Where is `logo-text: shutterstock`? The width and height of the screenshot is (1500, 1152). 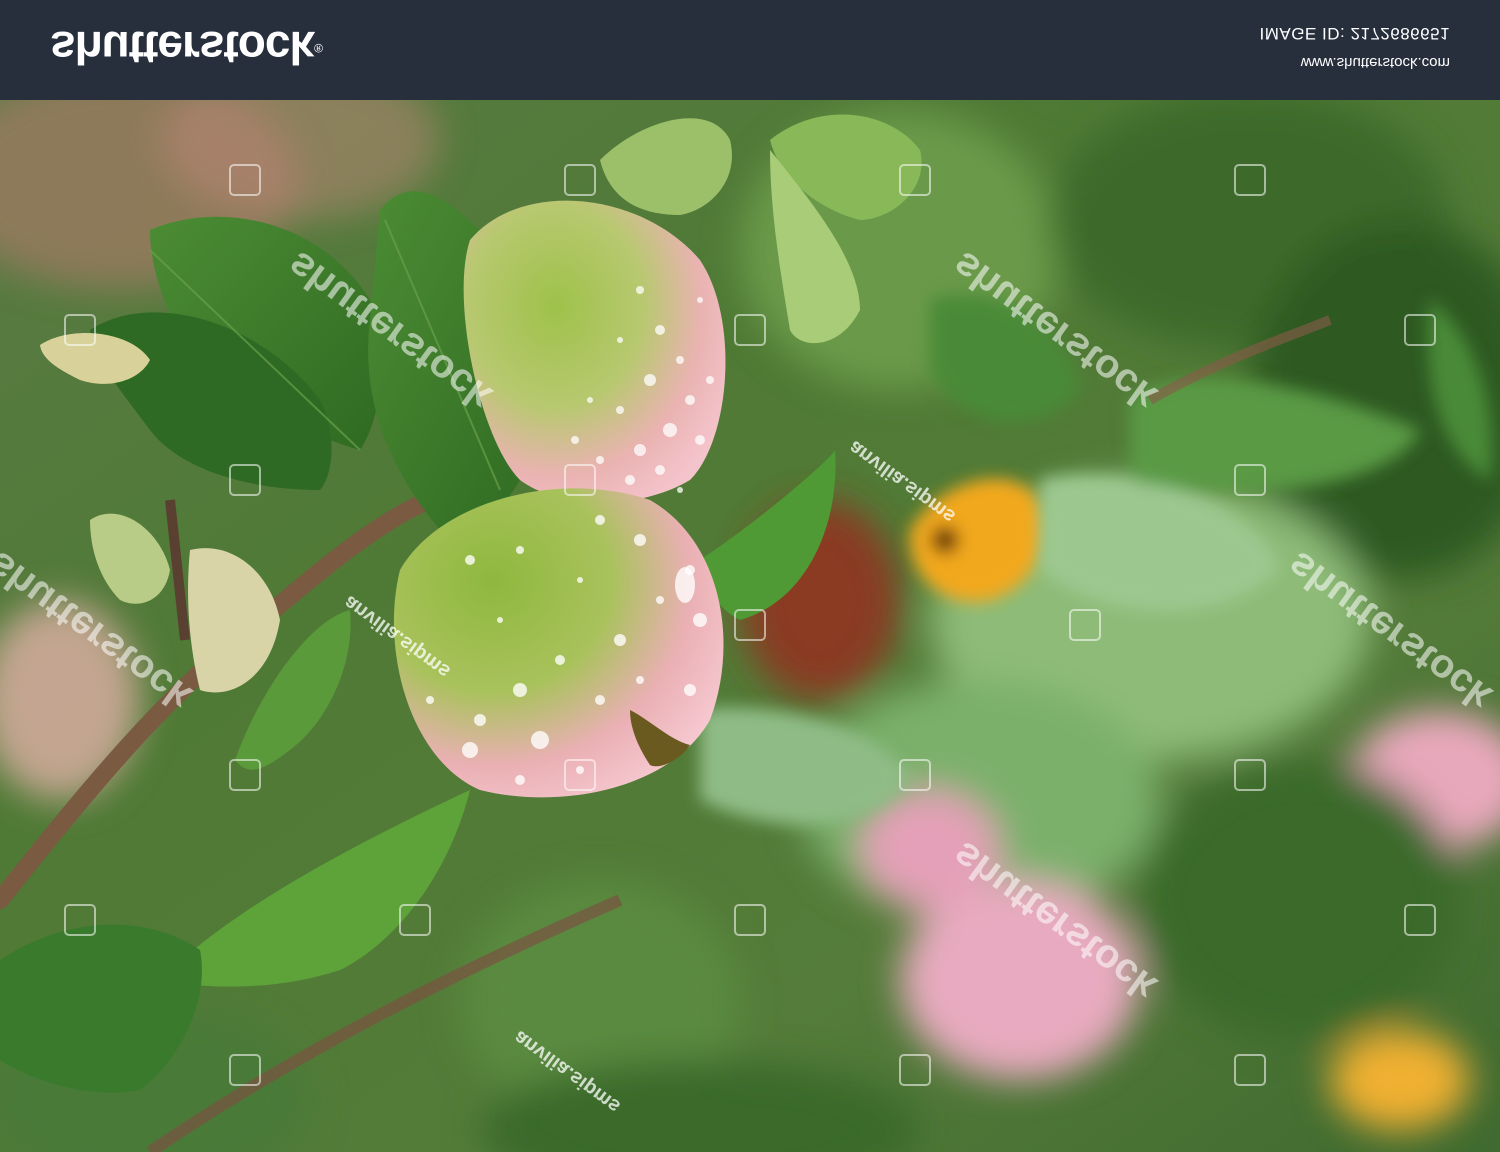
logo-text: shutterstock is located at coordinates (182, 48).